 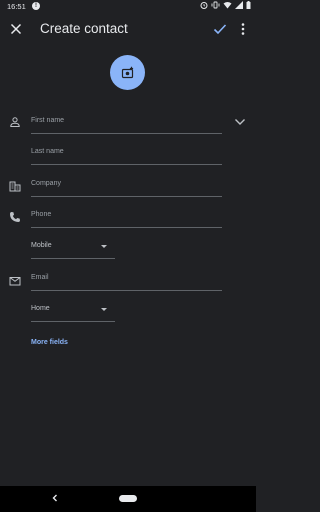 What do you see at coordinates (41, 245) in the screenshot?
I see `phone-type-value: Mobile` at bounding box center [41, 245].